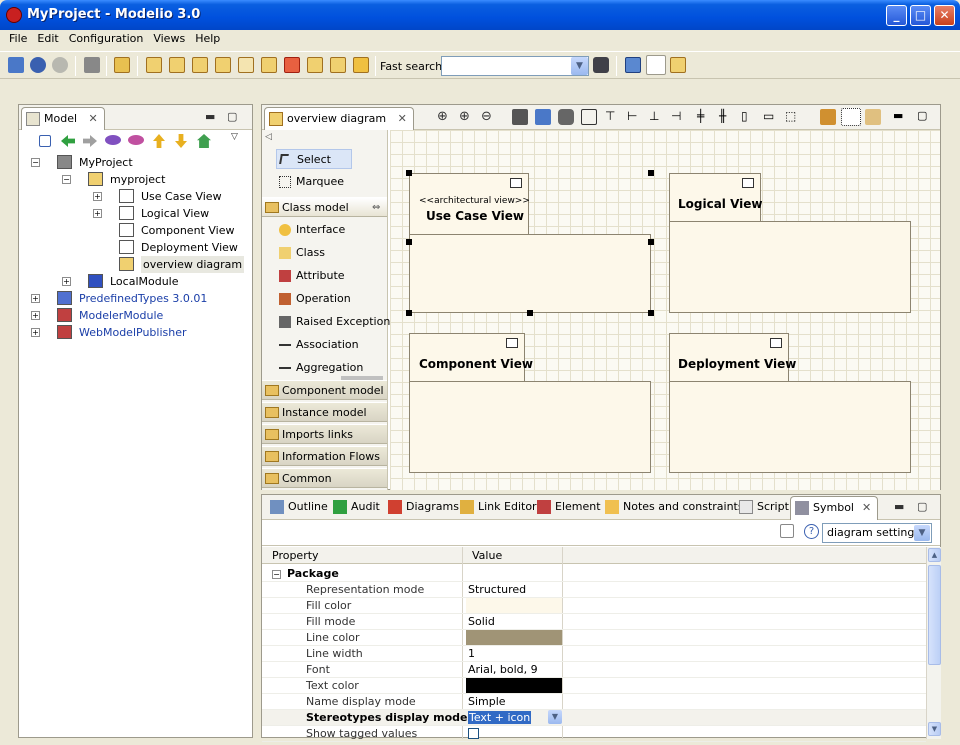 The height and width of the screenshot is (745, 960). What do you see at coordinates (594, 638) in the screenshot?
I see `property-row: Line color` at bounding box center [594, 638].